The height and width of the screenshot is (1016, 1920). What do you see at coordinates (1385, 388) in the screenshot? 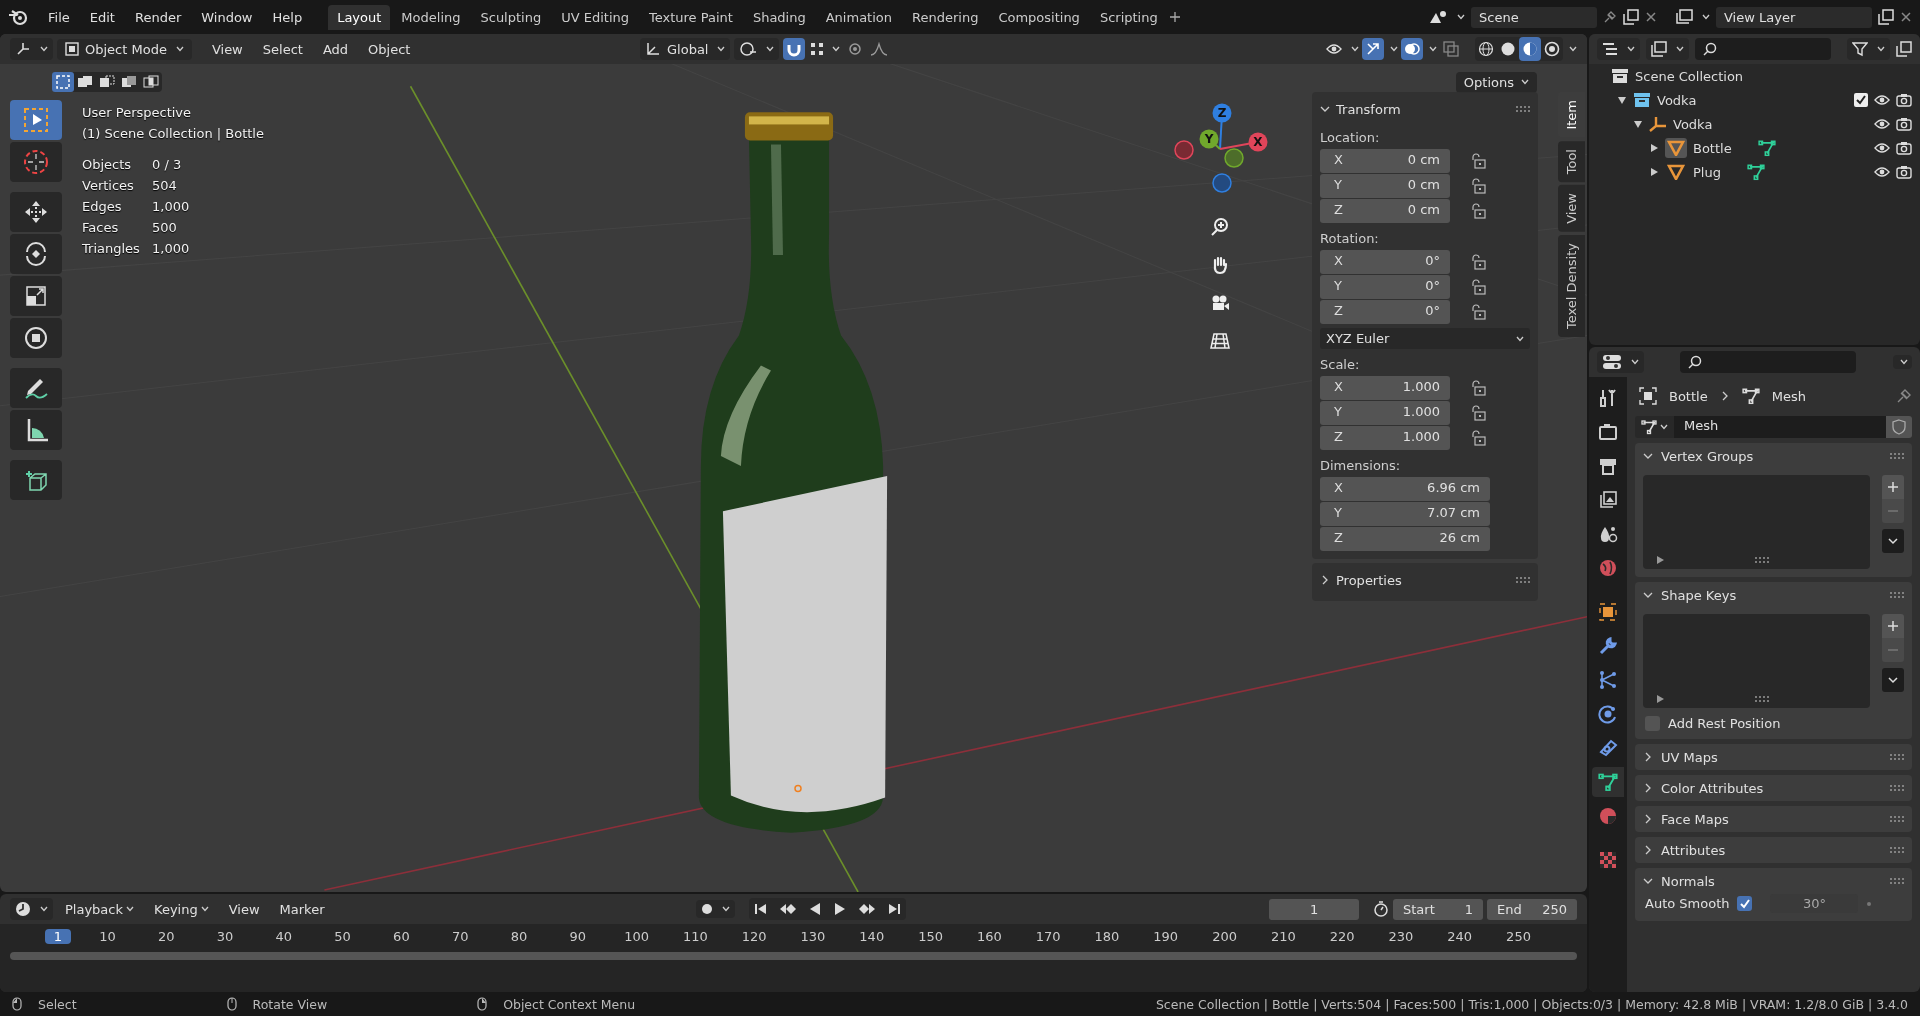
I see `number-field: X 1.000` at bounding box center [1385, 388].